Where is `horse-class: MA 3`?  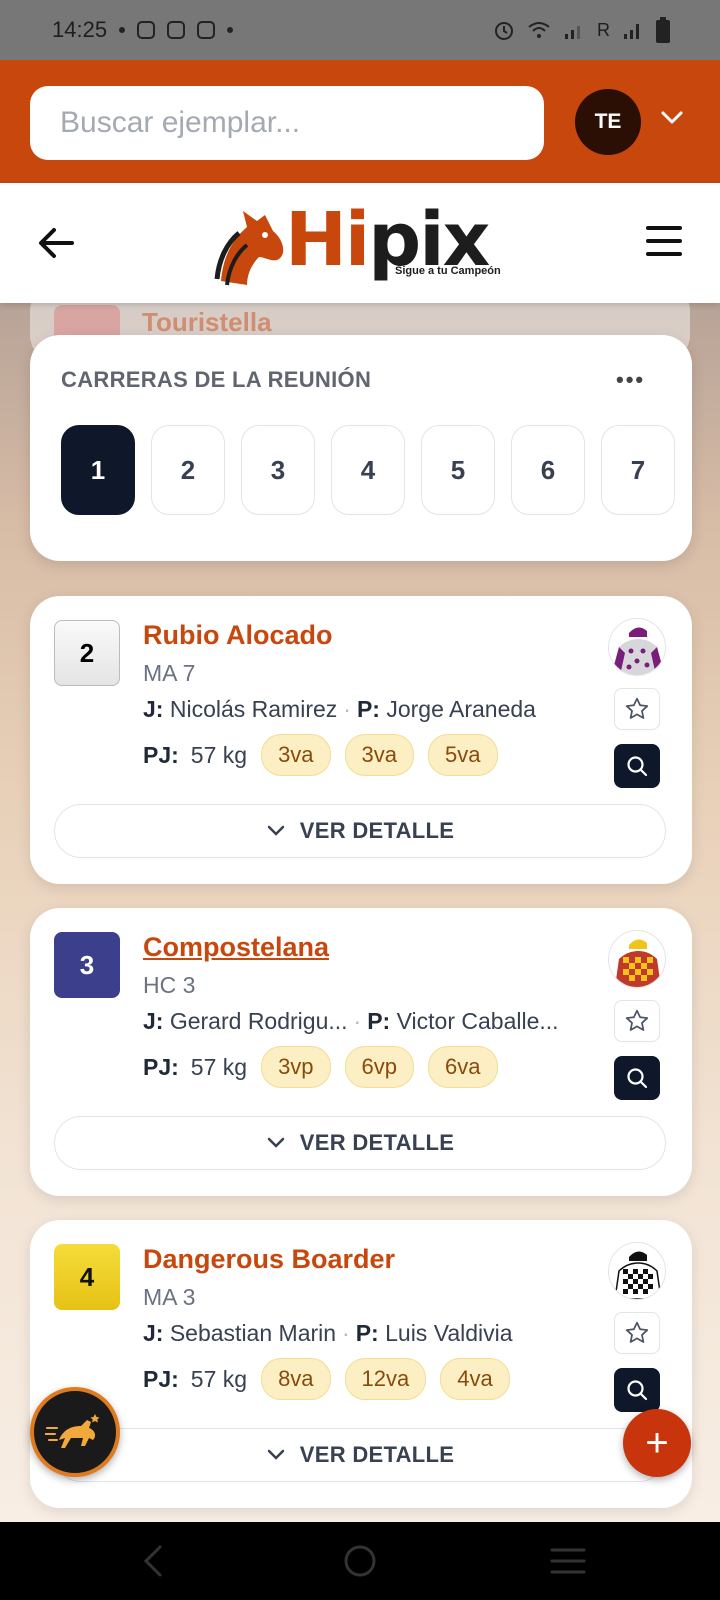
horse-class: MA 3 is located at coordinates (169, 1297).